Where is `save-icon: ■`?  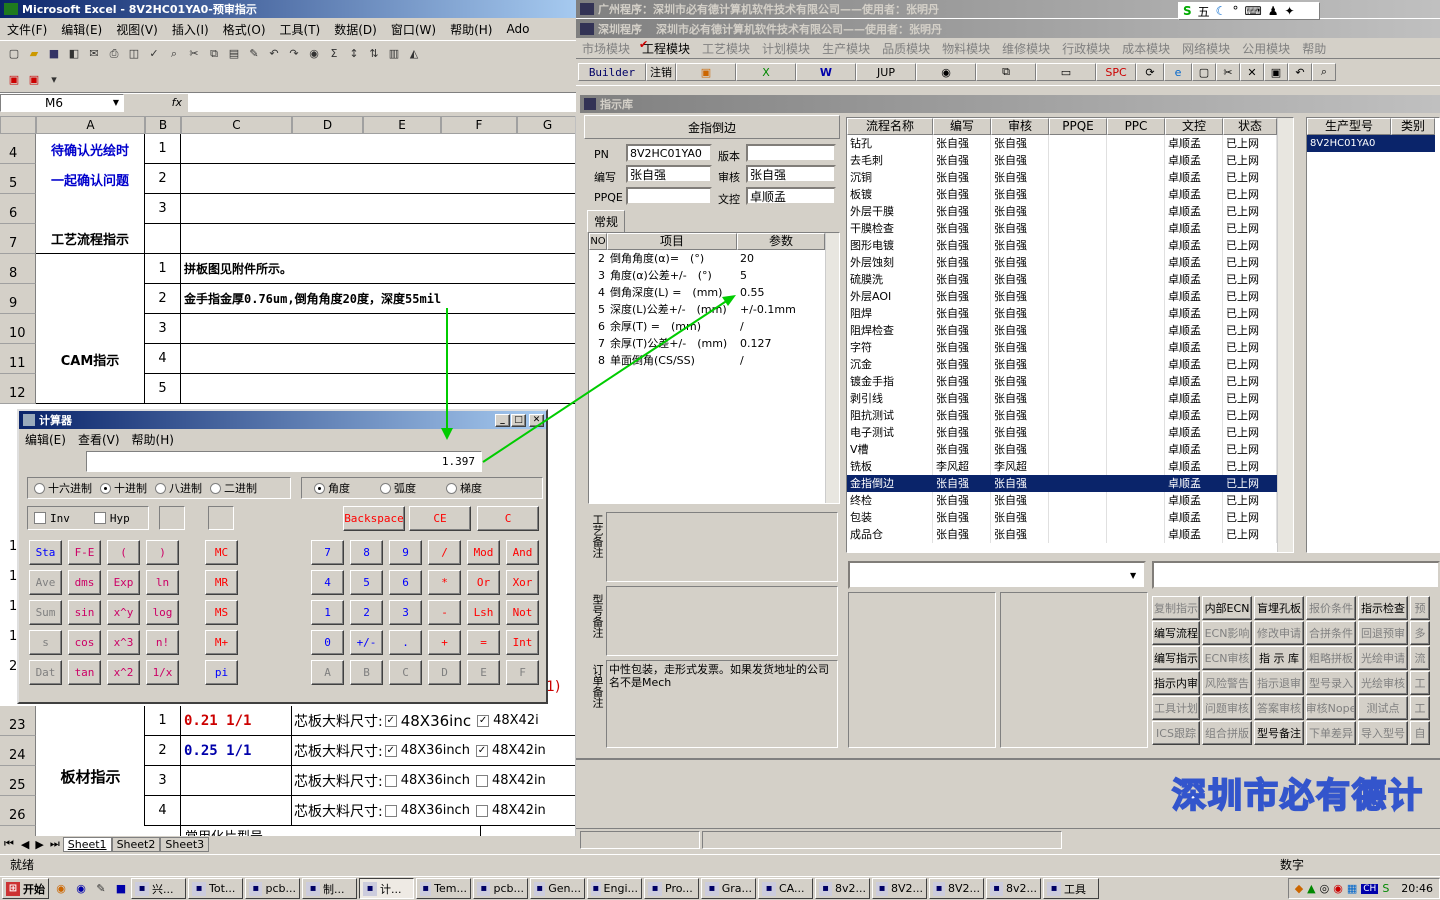
save-icon: ■ is located at coordinates (54, 54).